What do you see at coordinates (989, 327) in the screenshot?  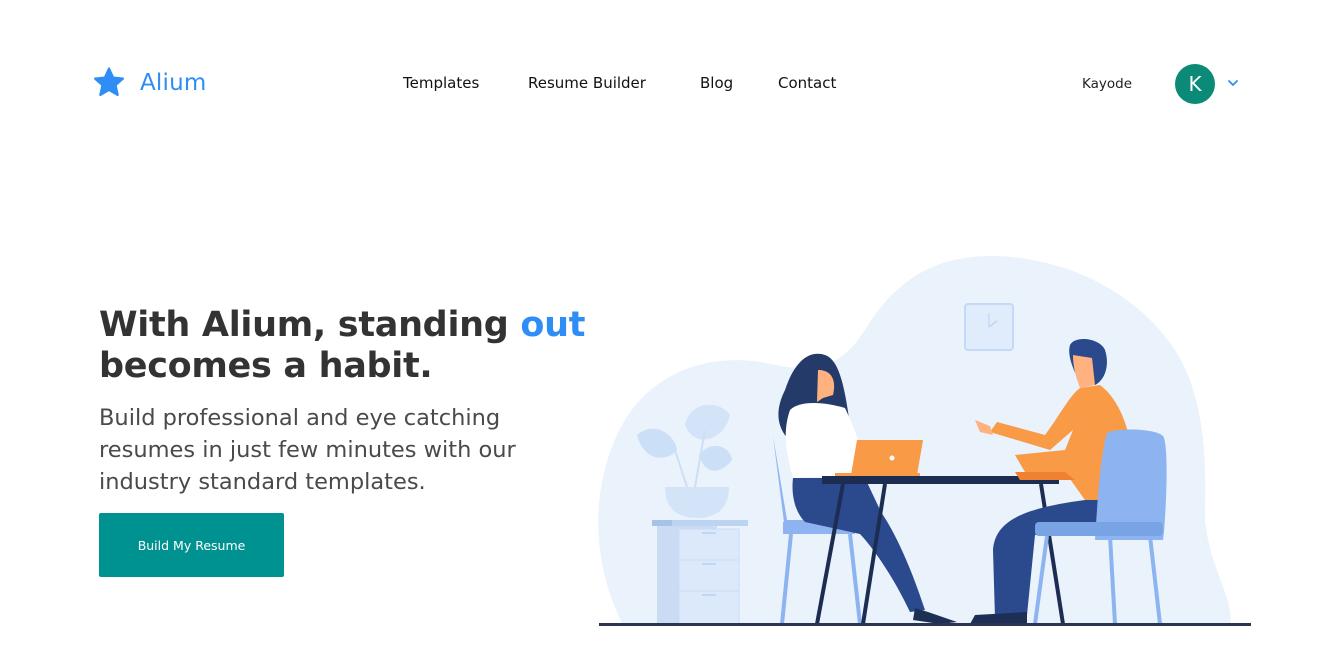 I see `wall-clock-icon` at bounding box center [989, 327].